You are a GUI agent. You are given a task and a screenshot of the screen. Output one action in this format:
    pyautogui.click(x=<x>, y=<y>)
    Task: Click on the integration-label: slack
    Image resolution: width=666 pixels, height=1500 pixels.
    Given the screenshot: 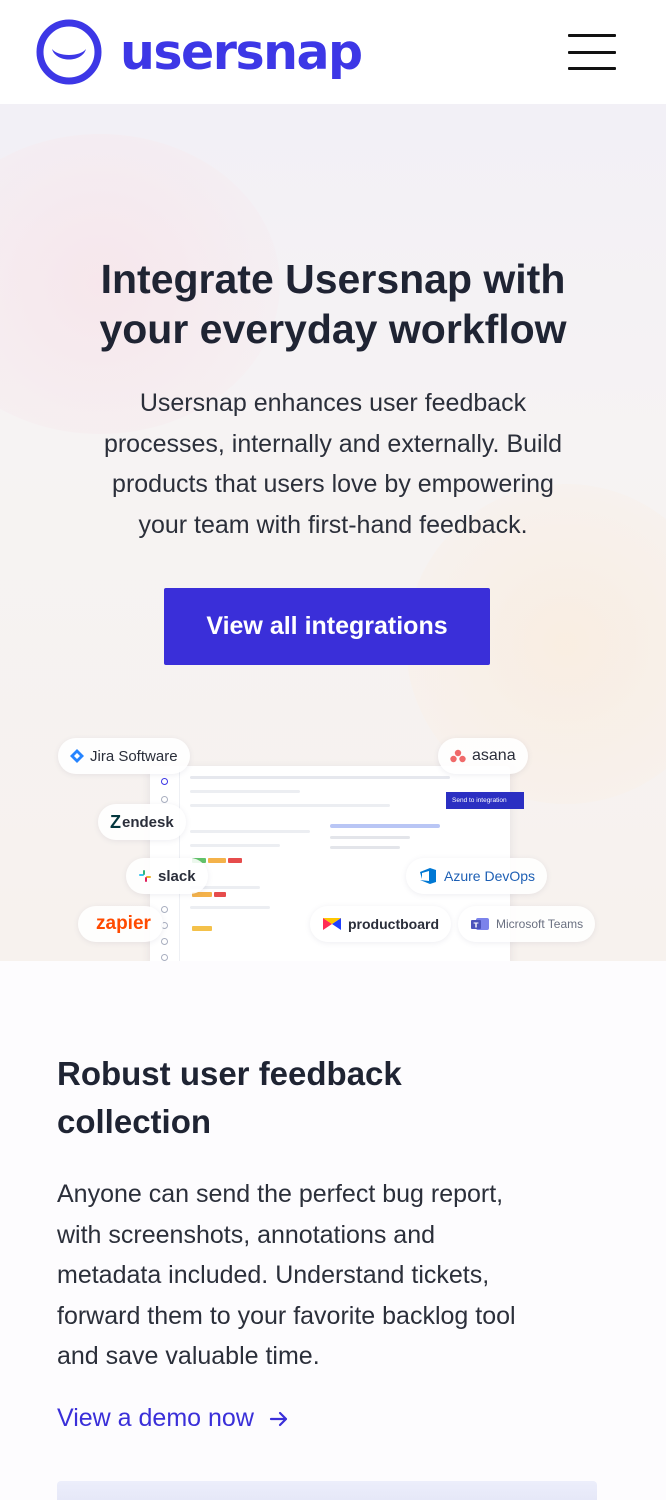 What is the action you would take?
    pyautogui.click(x=177, y=876)
    